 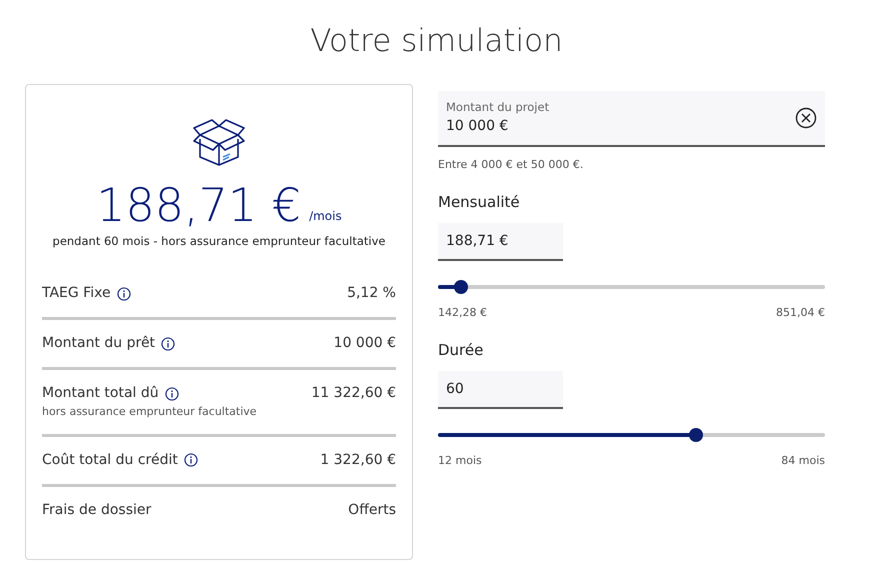 What do you see at coordinates (500, 242) in the screenshot?
I see `value-field: 188,71 €` at bounding box center [500, 242].